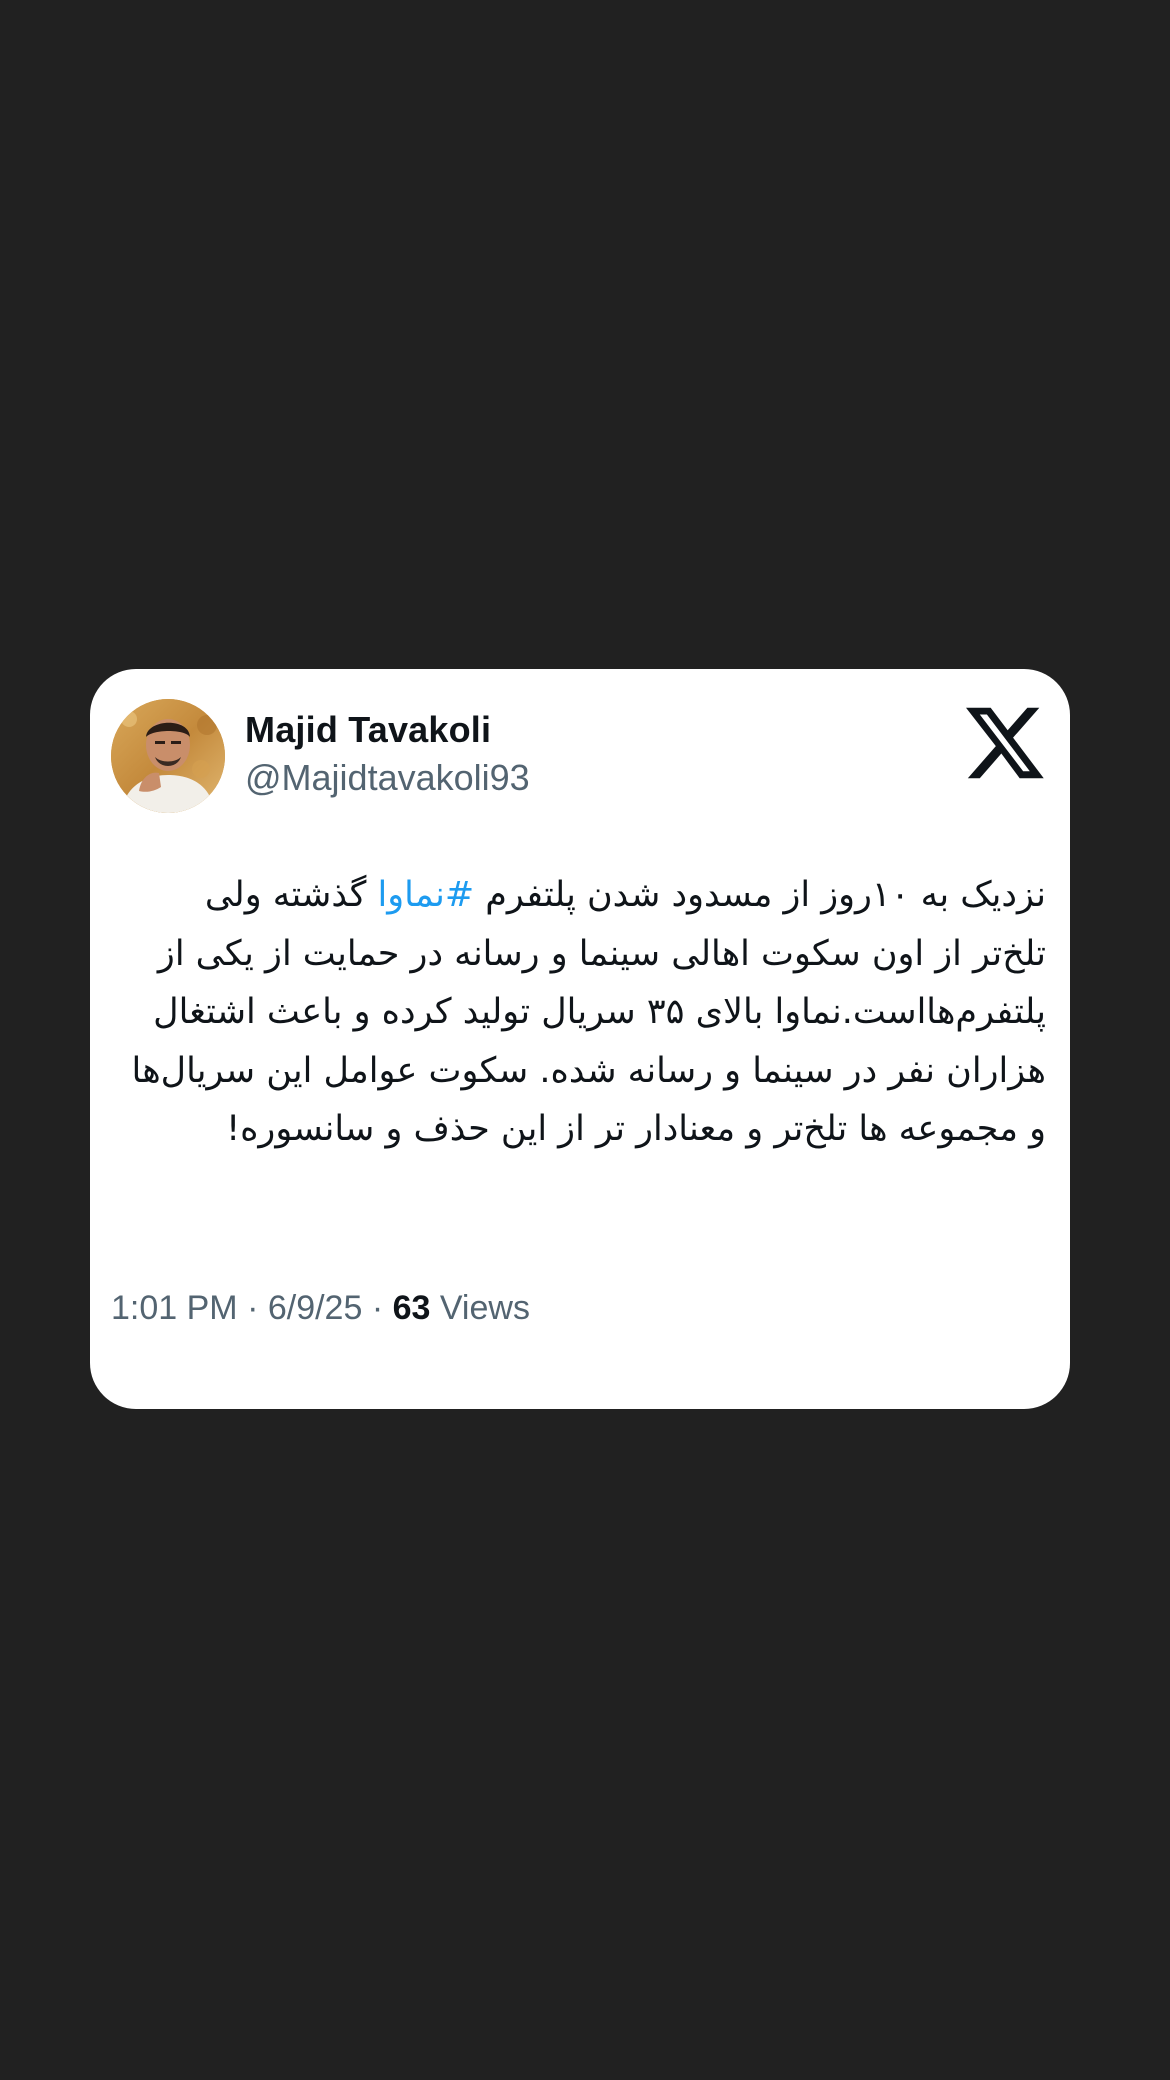  Describe the element at coordinates (368, 730) in the screenshot. I see `display-name: Majid Tavakoli` at that location.